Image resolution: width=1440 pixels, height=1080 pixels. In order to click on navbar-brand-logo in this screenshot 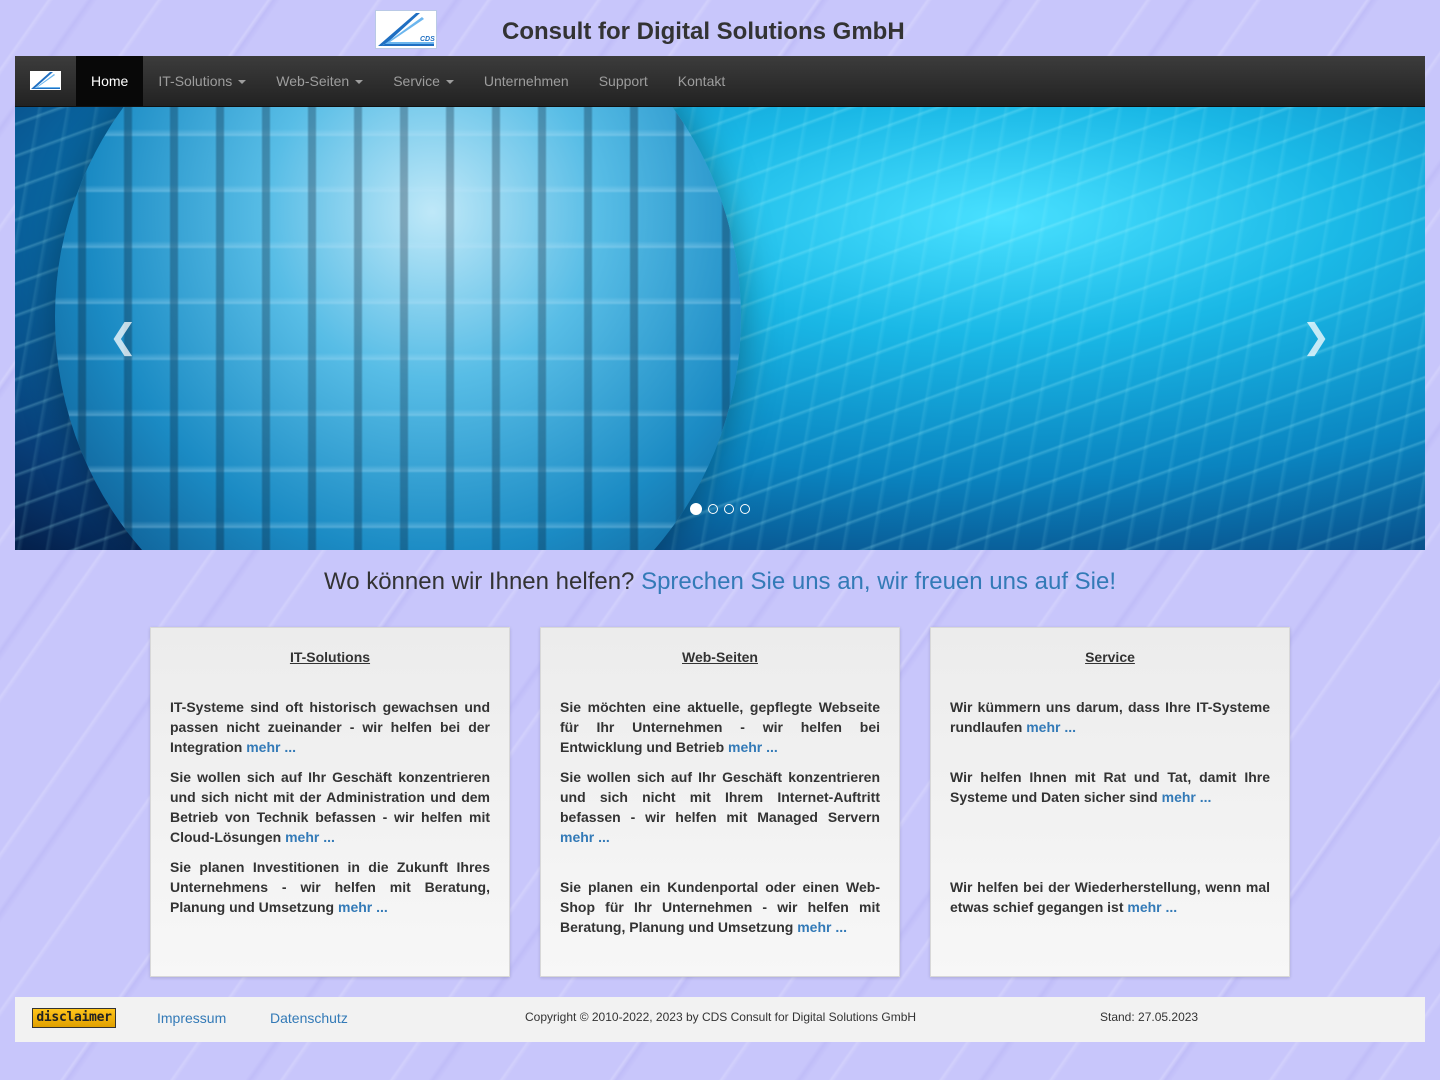, I will do `click(45, 80)`.